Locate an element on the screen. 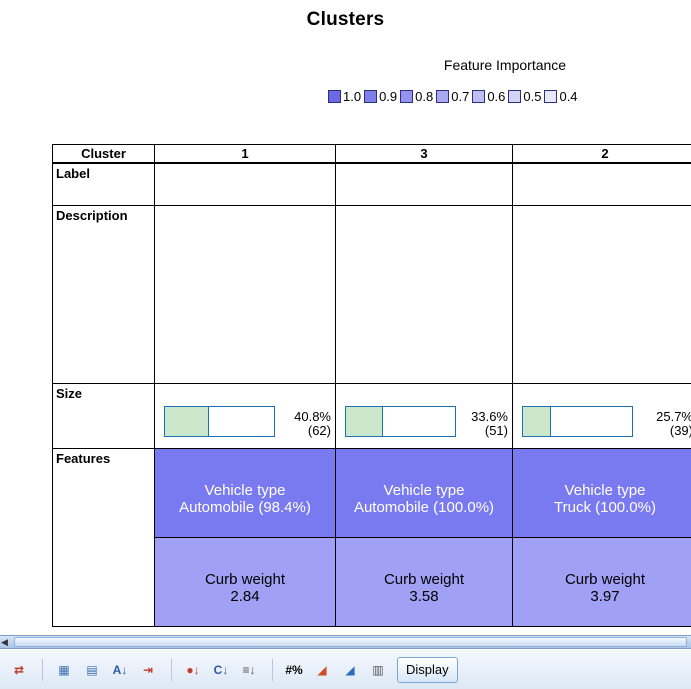  grid-view-icon: ▦ is located at coordinates (64, 670).